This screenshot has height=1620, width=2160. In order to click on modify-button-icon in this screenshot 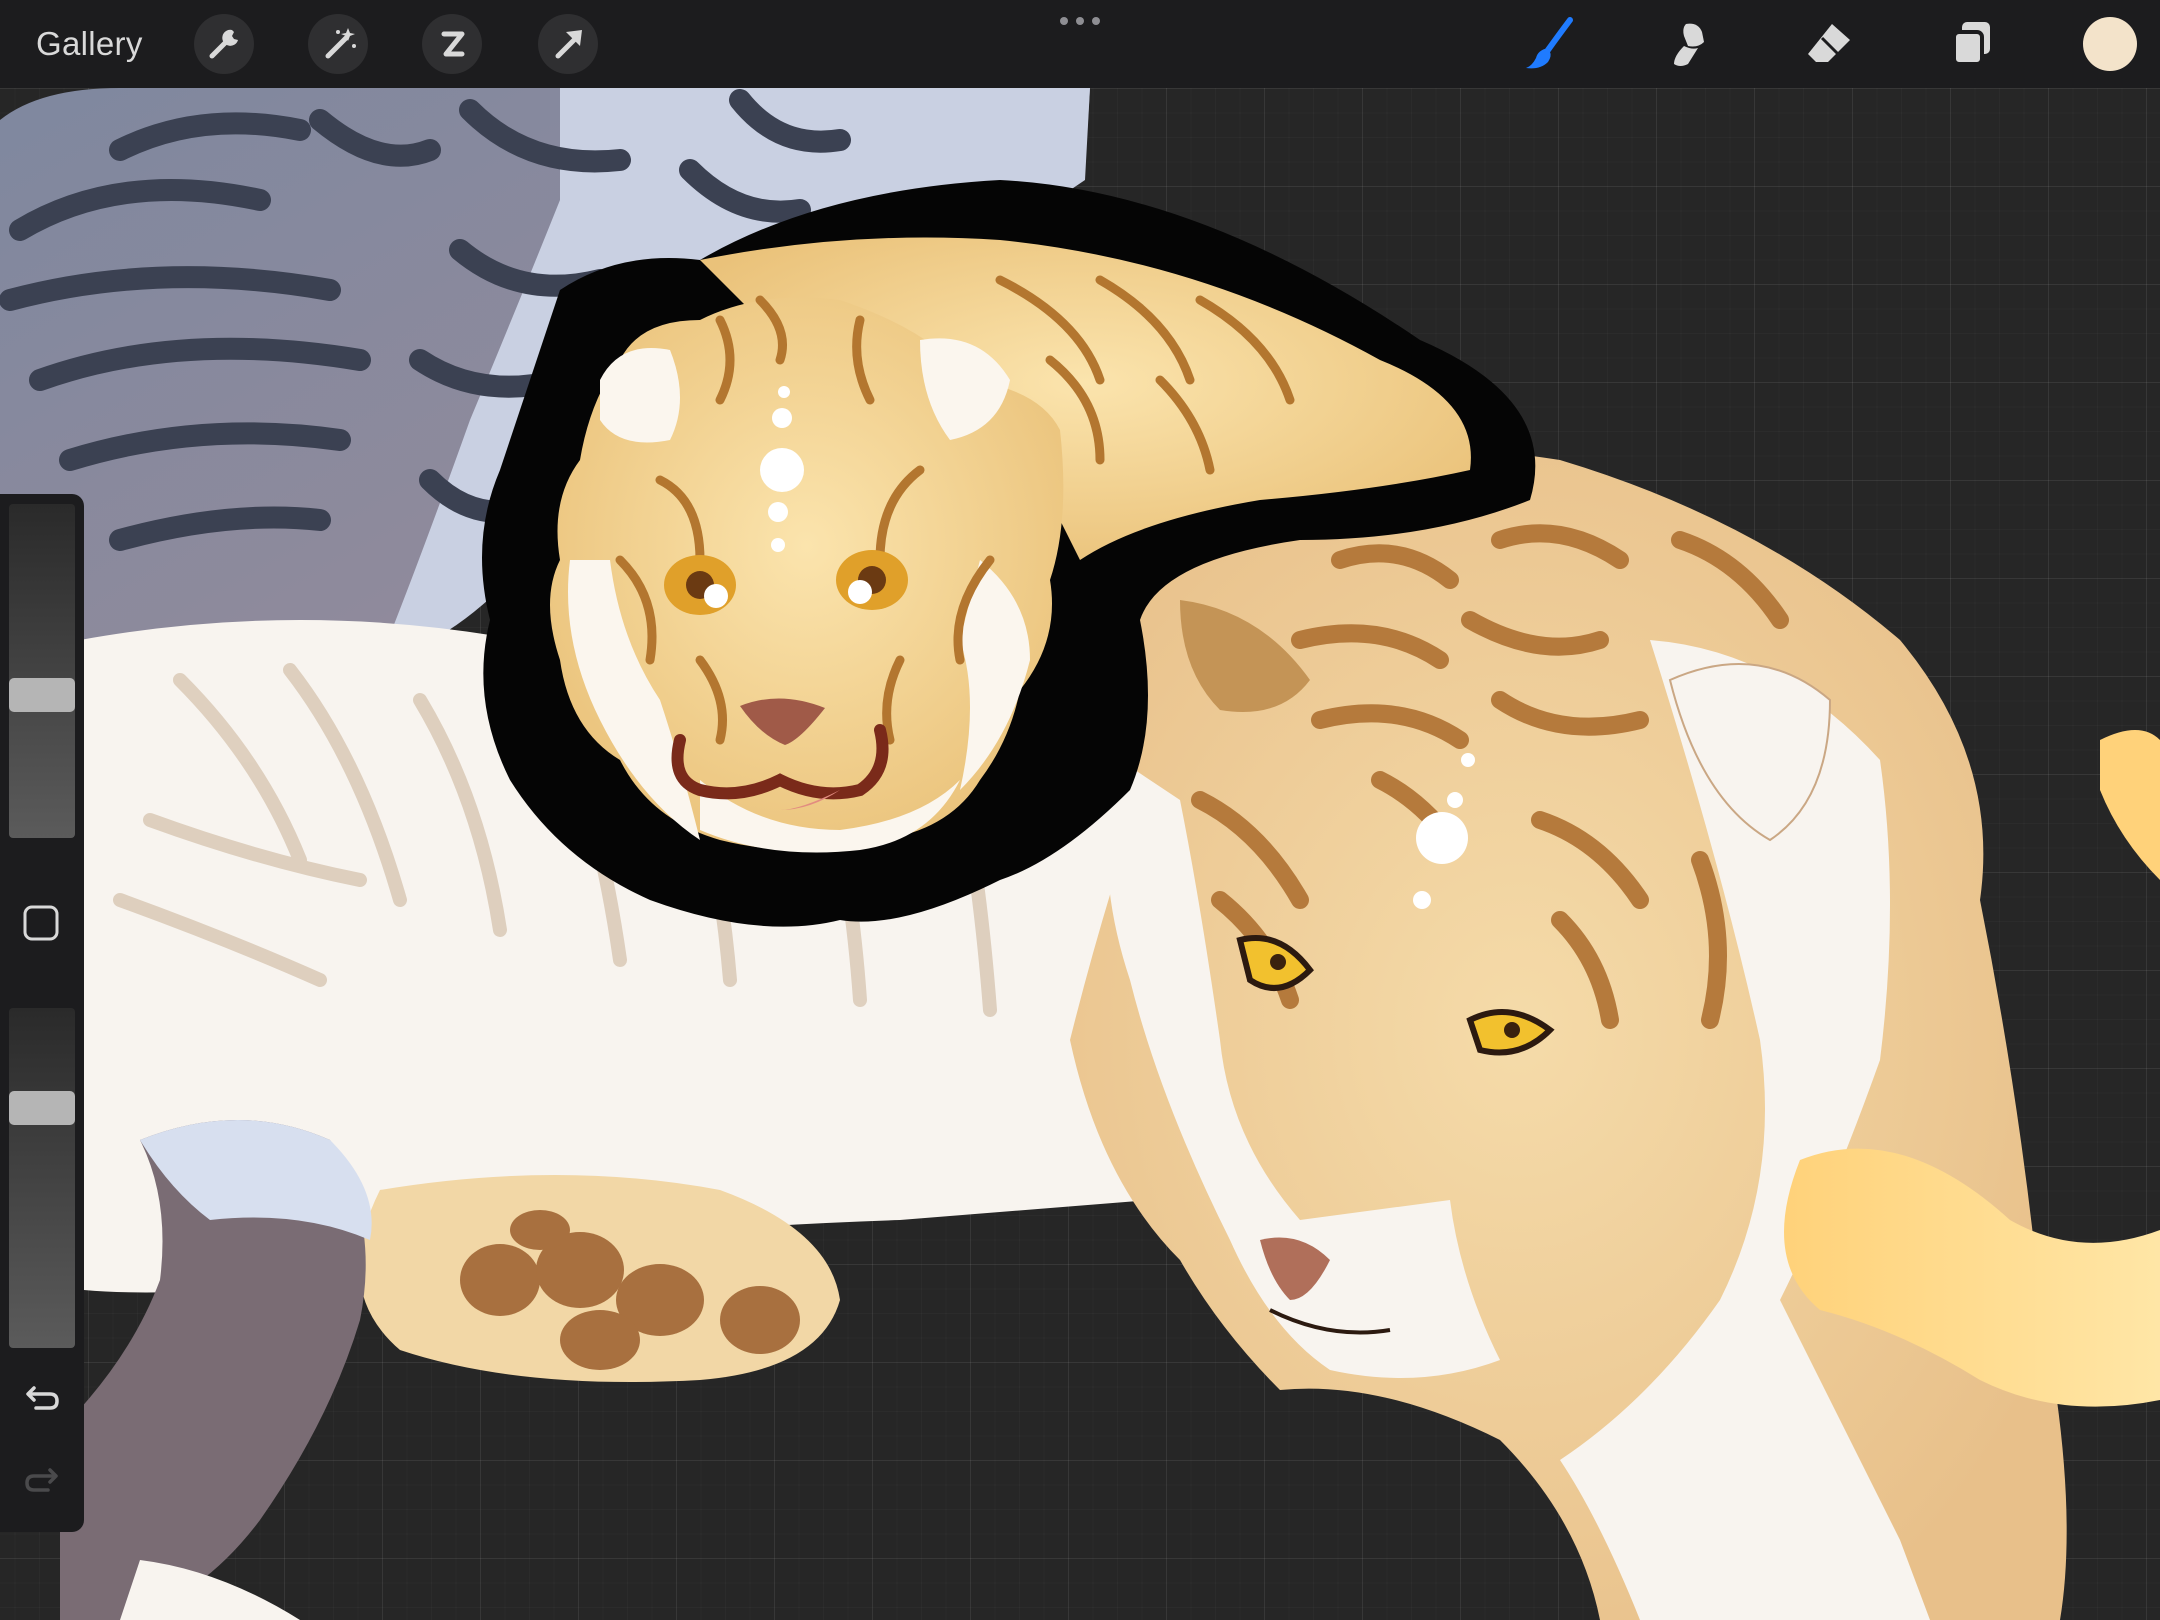, I will do `click(41, 923)`.